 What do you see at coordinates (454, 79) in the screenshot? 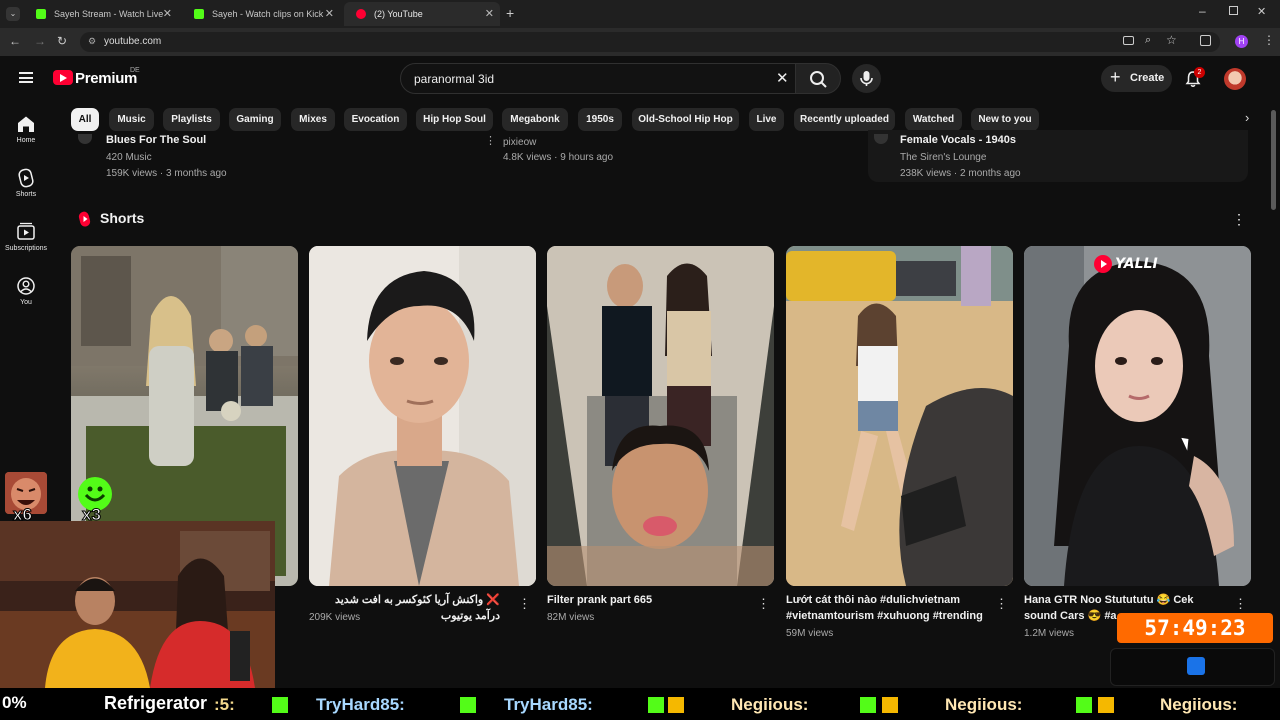
I see `search-query: paranormal 3id` at bounding box center [454, 79].